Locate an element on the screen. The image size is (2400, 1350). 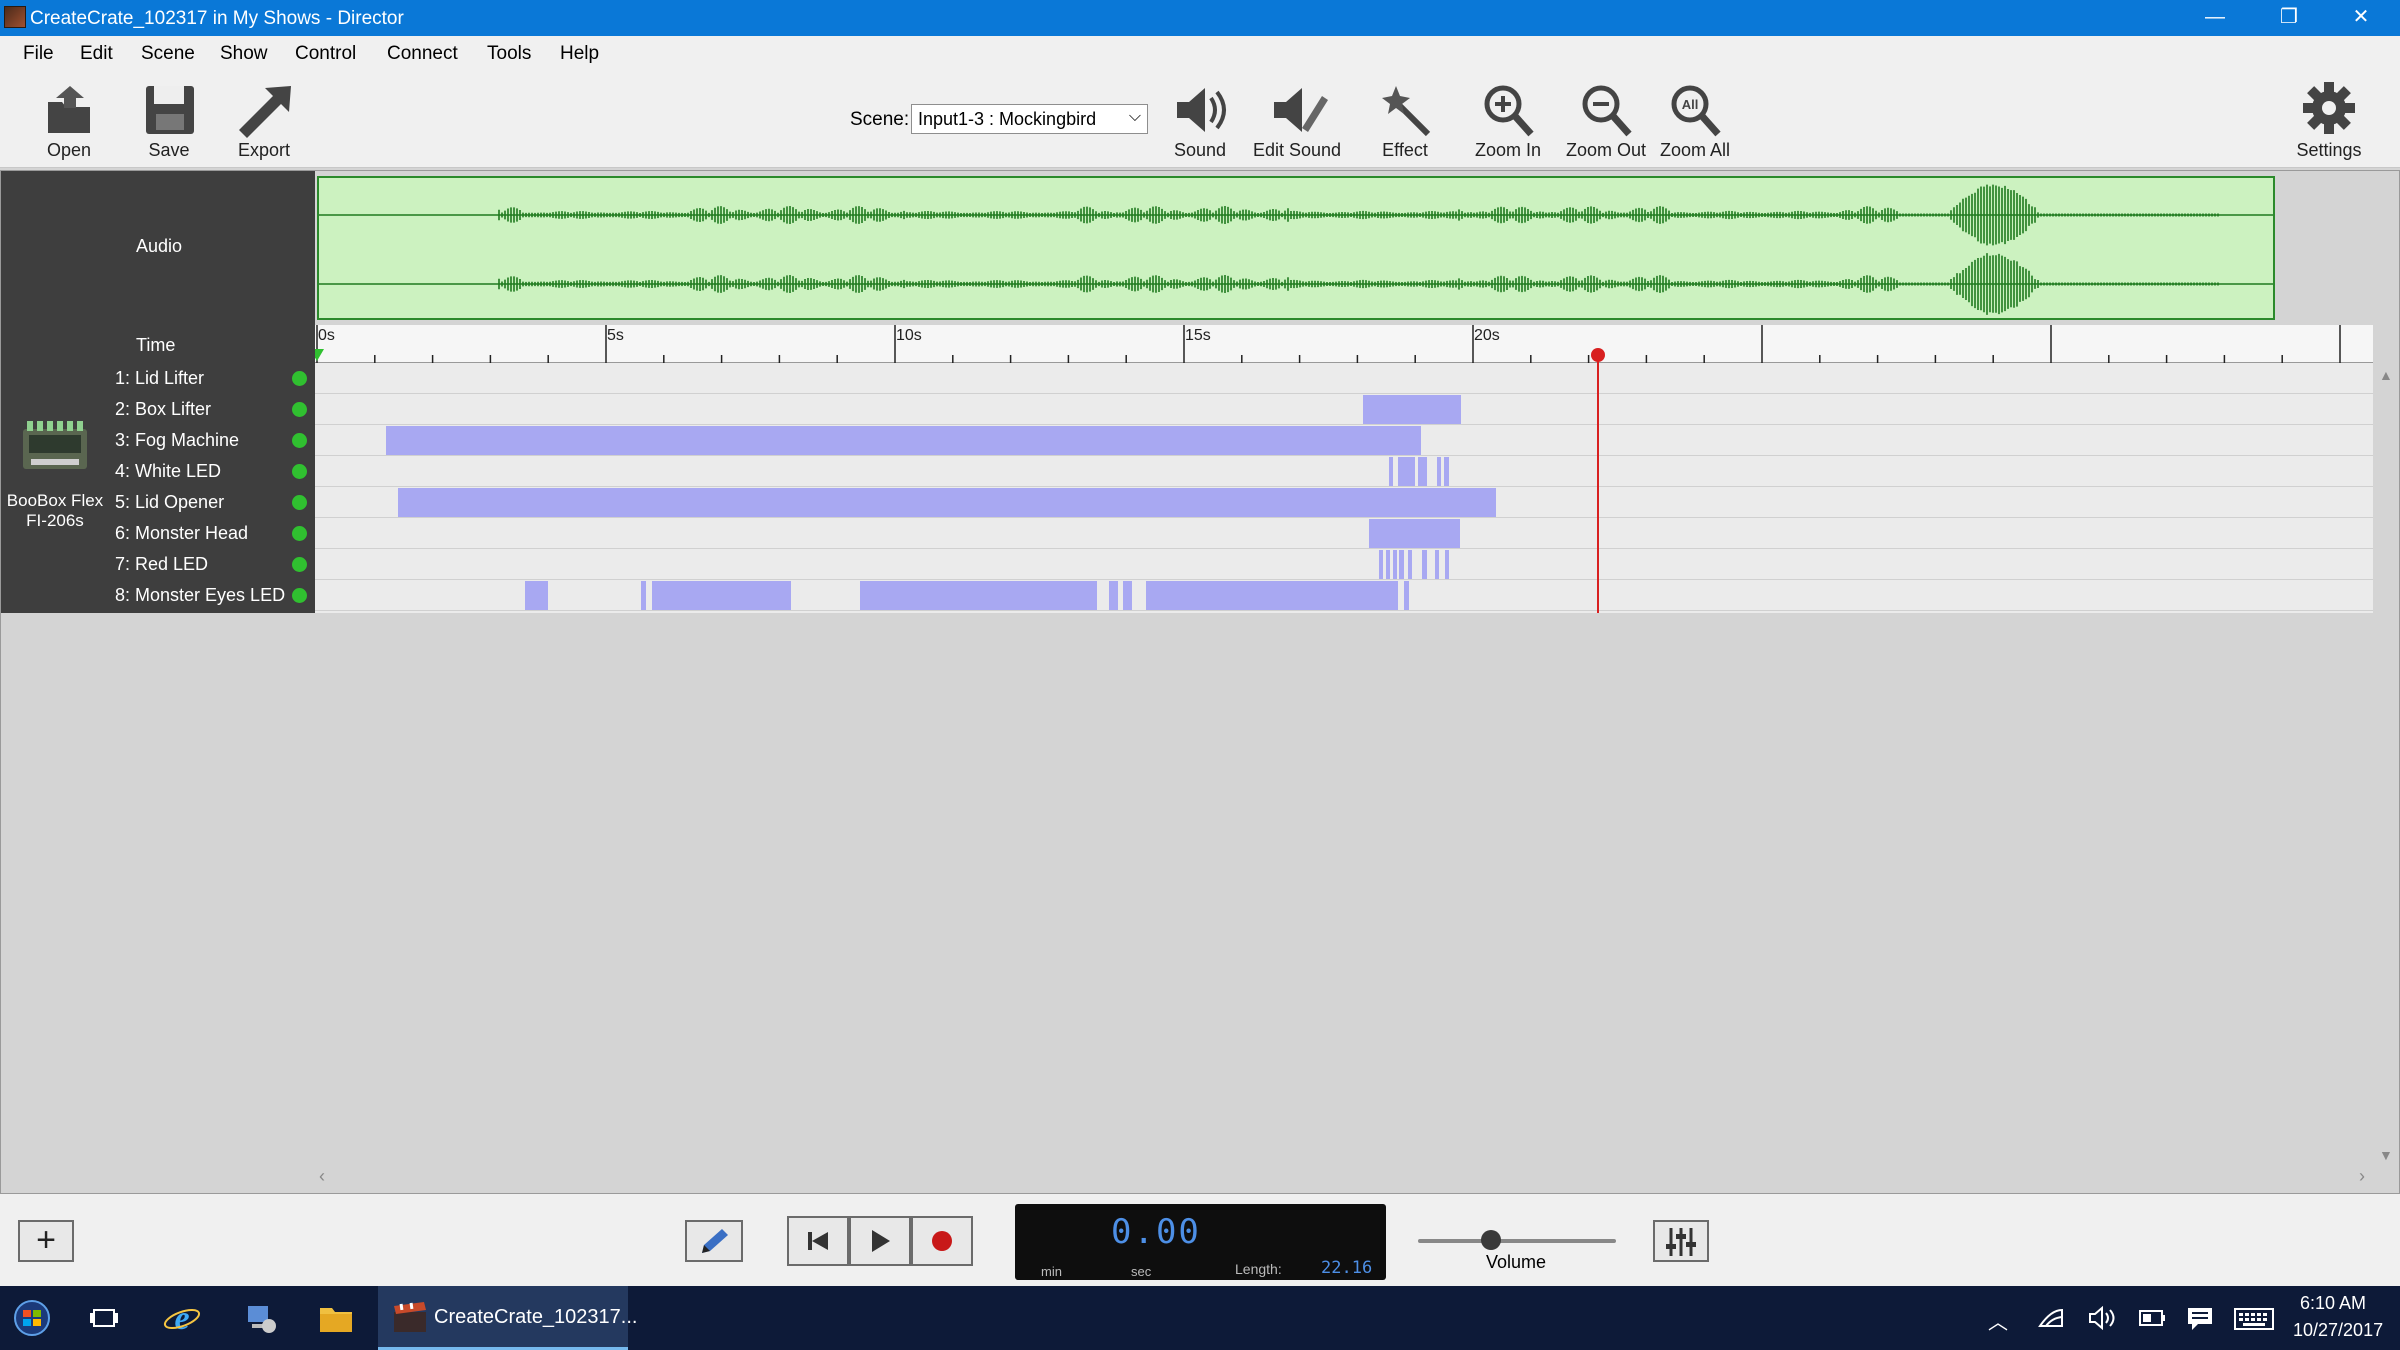
zoom-out-icon is located at coordinates (1606, 110).